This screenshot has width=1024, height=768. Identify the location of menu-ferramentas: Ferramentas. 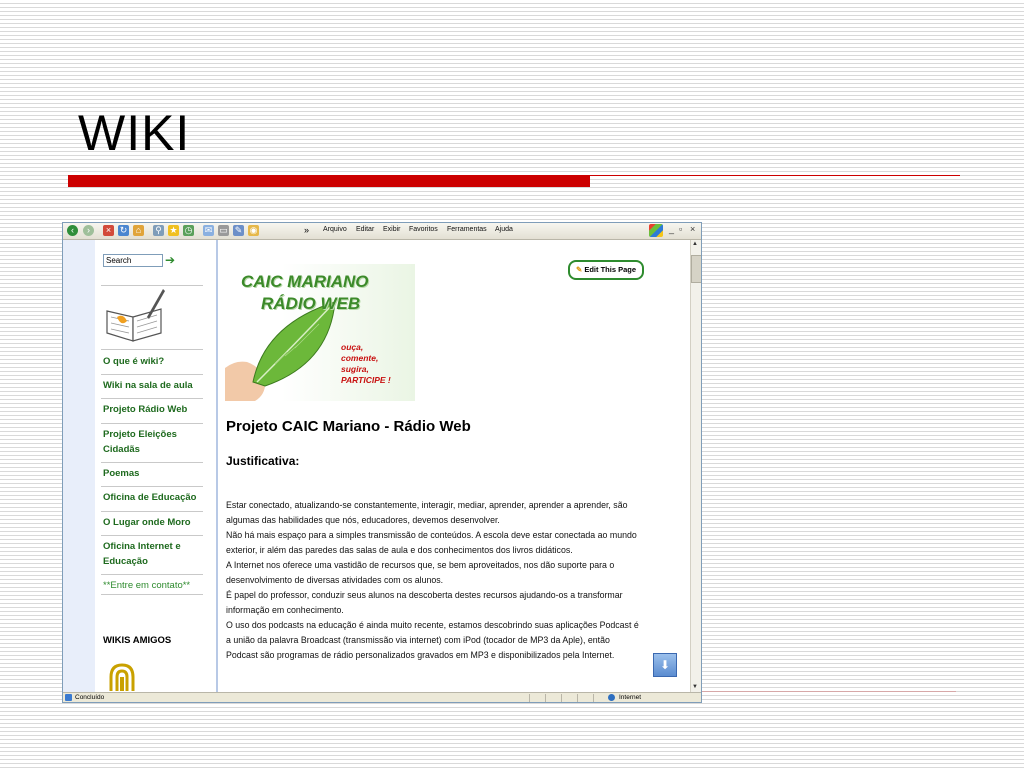
(467, 229).